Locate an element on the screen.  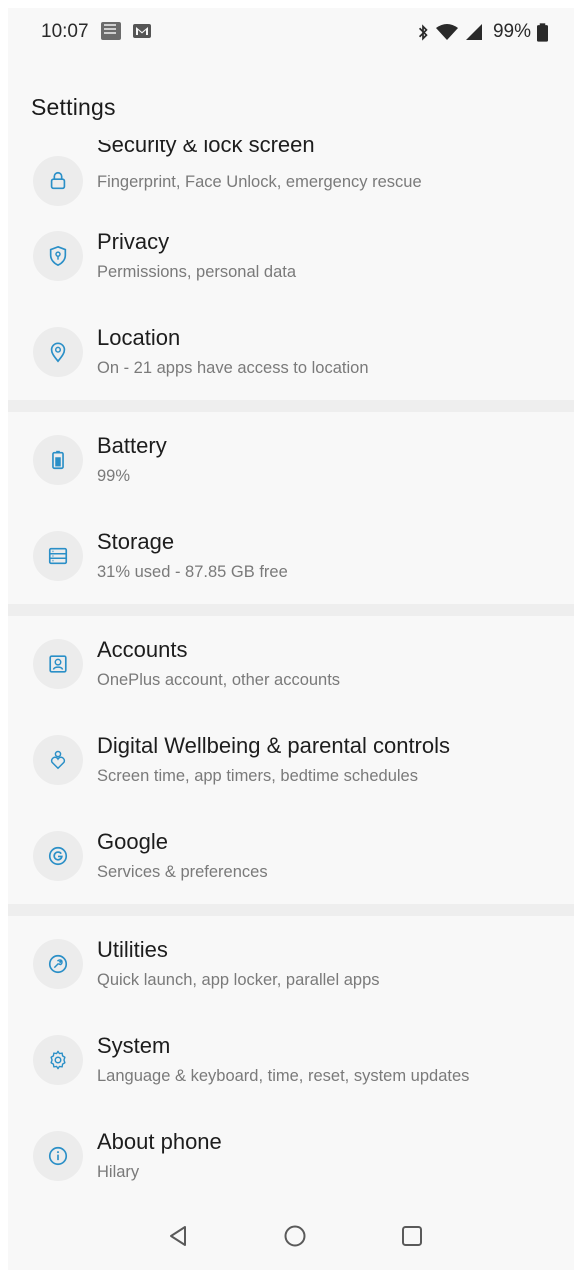
battery-percentage: 99% is located at coordinates (511, 31).